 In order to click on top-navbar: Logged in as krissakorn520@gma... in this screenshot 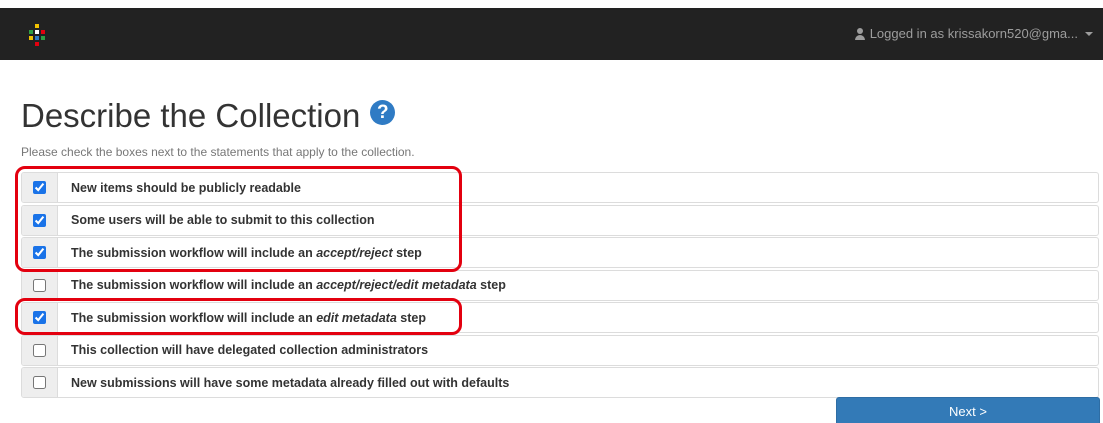, I will do `click(551, 34)`.